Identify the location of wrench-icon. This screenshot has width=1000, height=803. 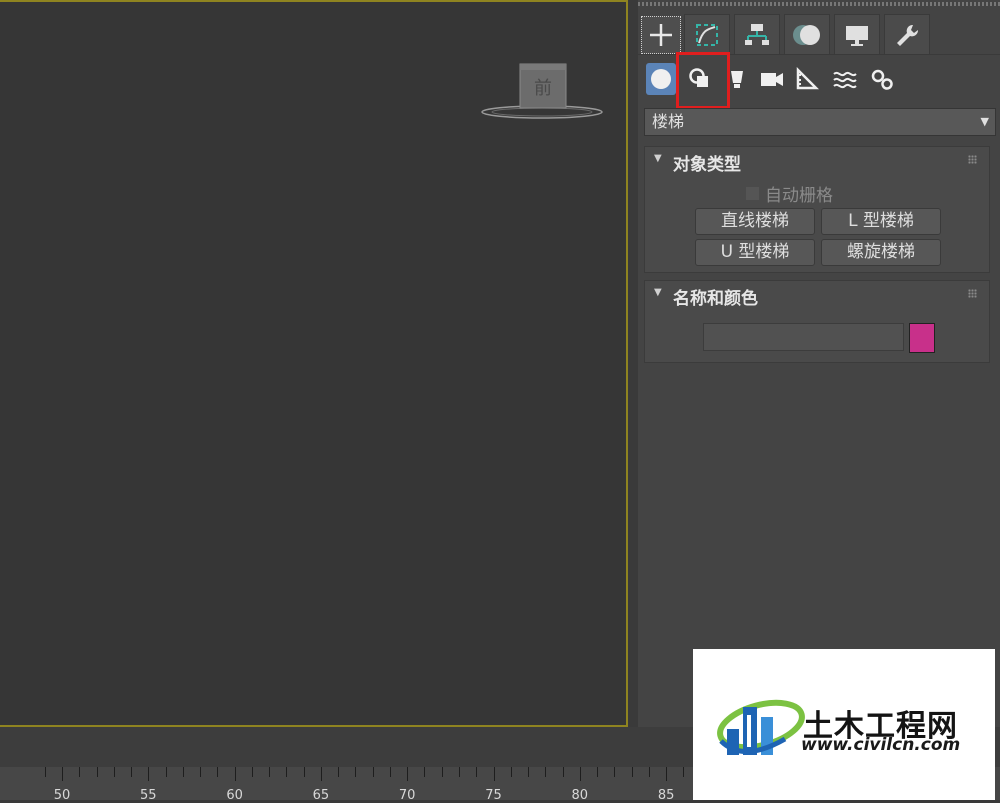
(908, 35).